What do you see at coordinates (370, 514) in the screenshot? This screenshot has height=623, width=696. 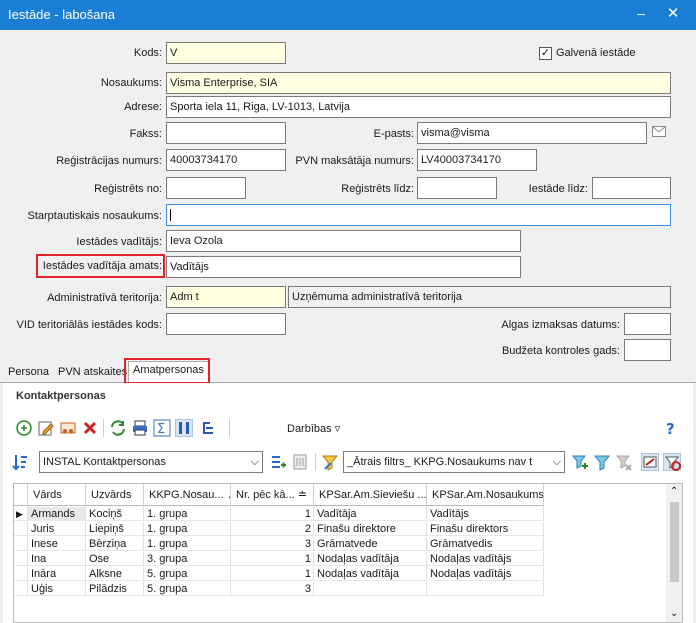 I see `table-cell: Vadītāja` at bounding box center [370, 514].